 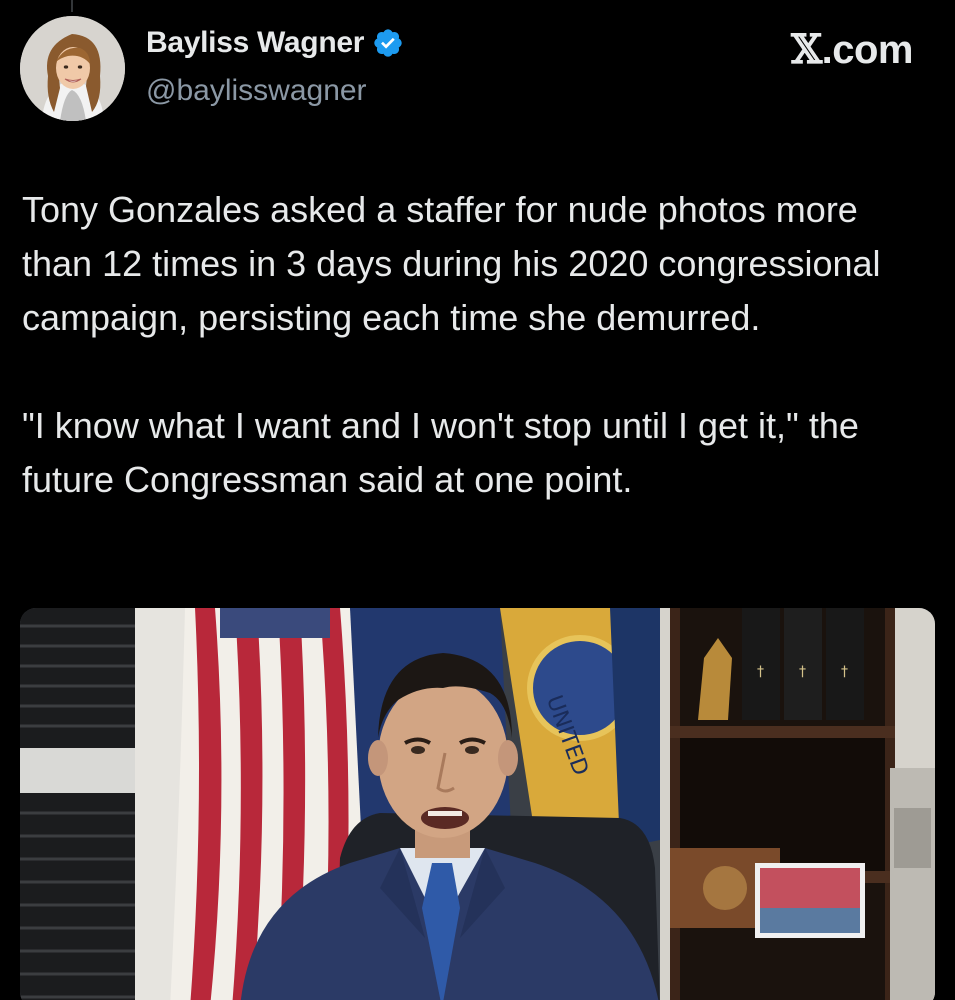 I want to click on verified-badge-icon, so click(x=388, y=43).